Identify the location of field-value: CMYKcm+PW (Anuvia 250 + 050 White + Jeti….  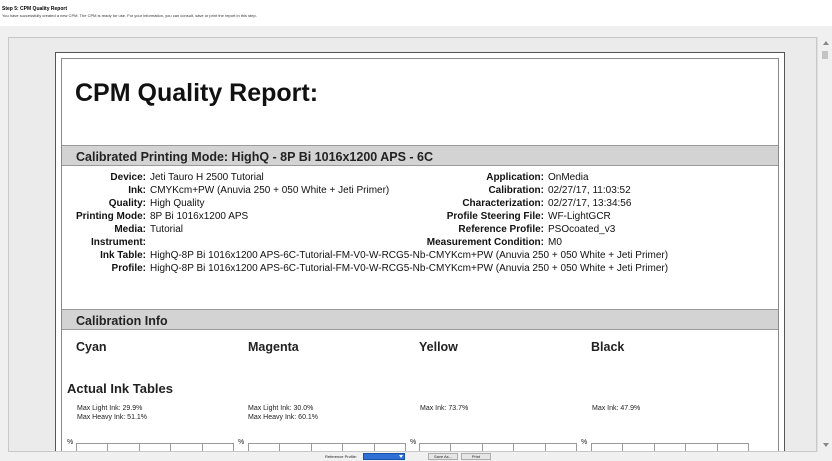
(270, 190).